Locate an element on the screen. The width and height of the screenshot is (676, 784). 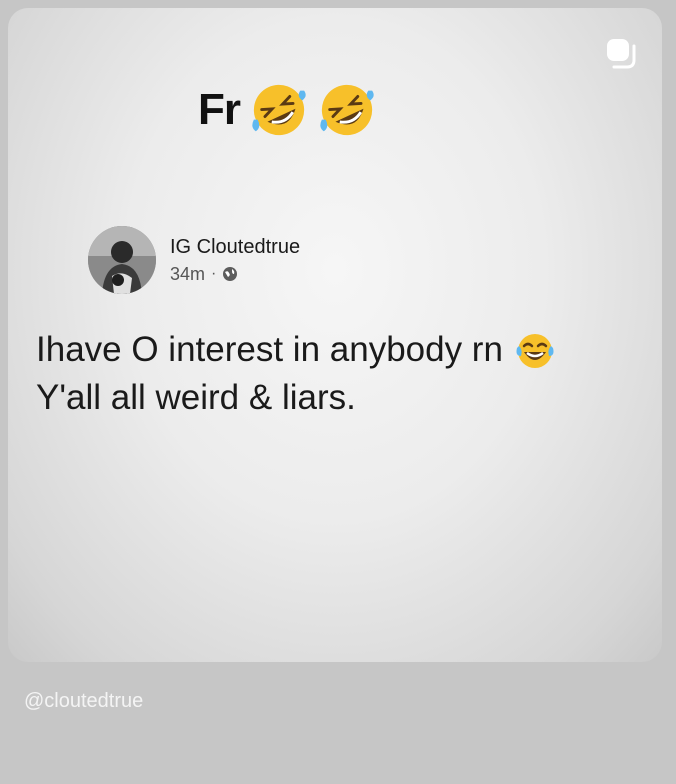
post-line-1: Ihave O interest in anybody rn is located at coordinates (346, 350).